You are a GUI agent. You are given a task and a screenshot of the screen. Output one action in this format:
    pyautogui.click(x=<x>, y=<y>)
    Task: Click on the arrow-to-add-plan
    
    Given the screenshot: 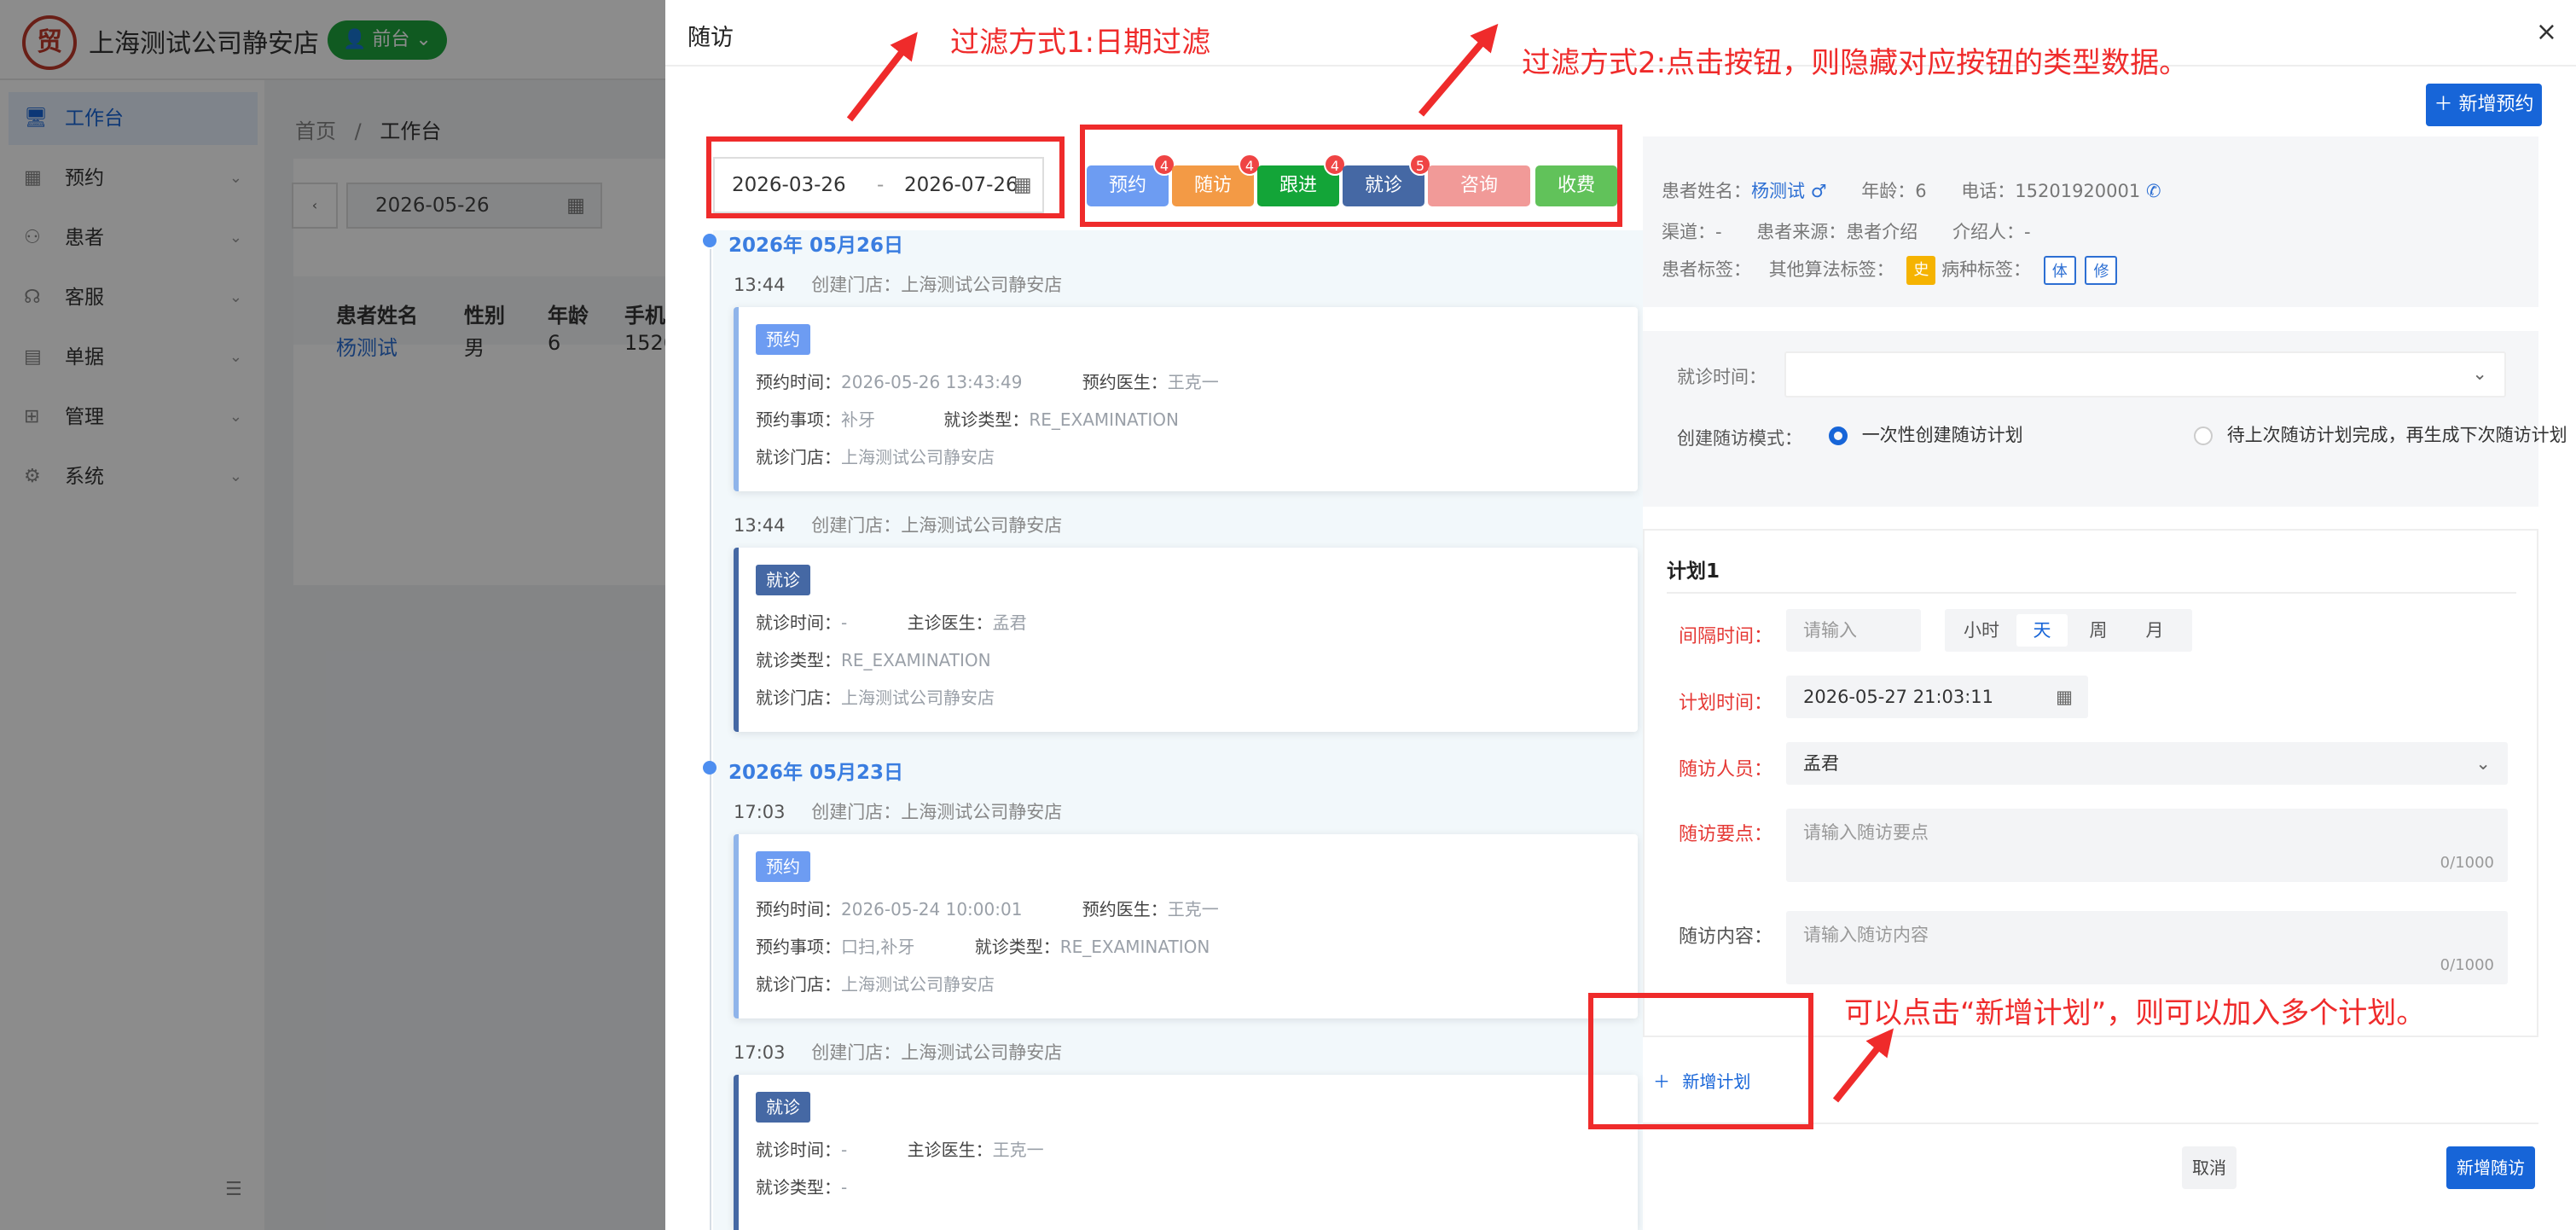 What is the action you would take?
    pyautogui.click(x=1863, y=1065)
    